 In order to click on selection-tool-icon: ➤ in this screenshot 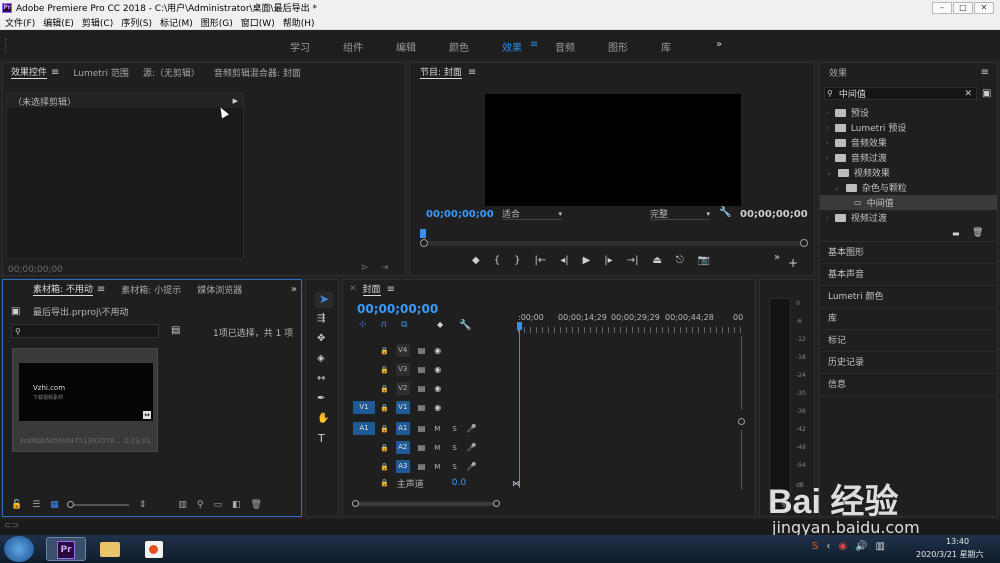, I will do `click(324, 300)`.